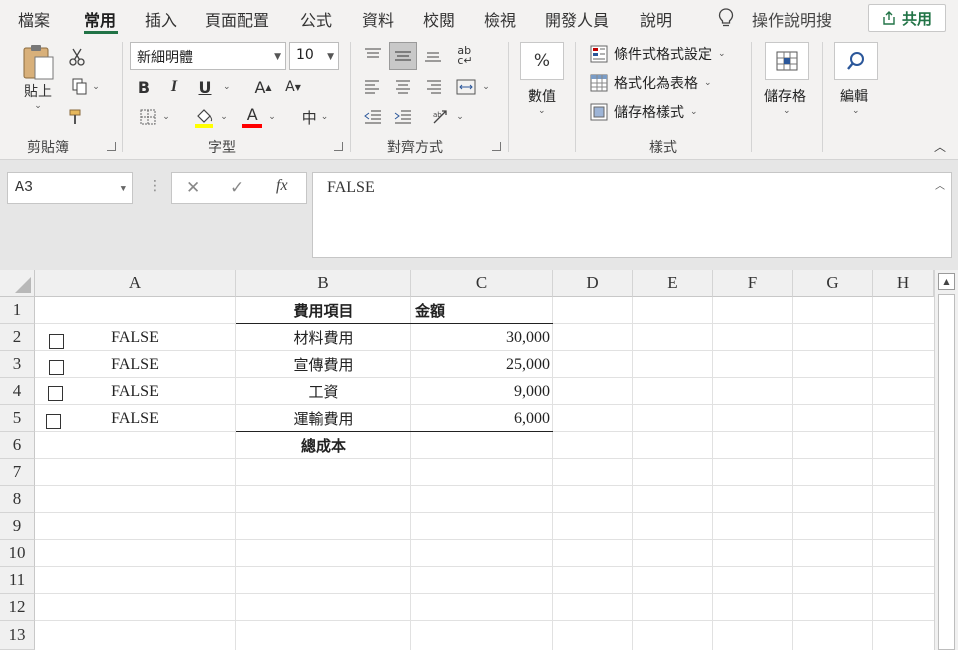  Describe the element at coordinates (787, 111) in the screenshot. I see `cells-dropdown-arrow: ⌄` at that location.